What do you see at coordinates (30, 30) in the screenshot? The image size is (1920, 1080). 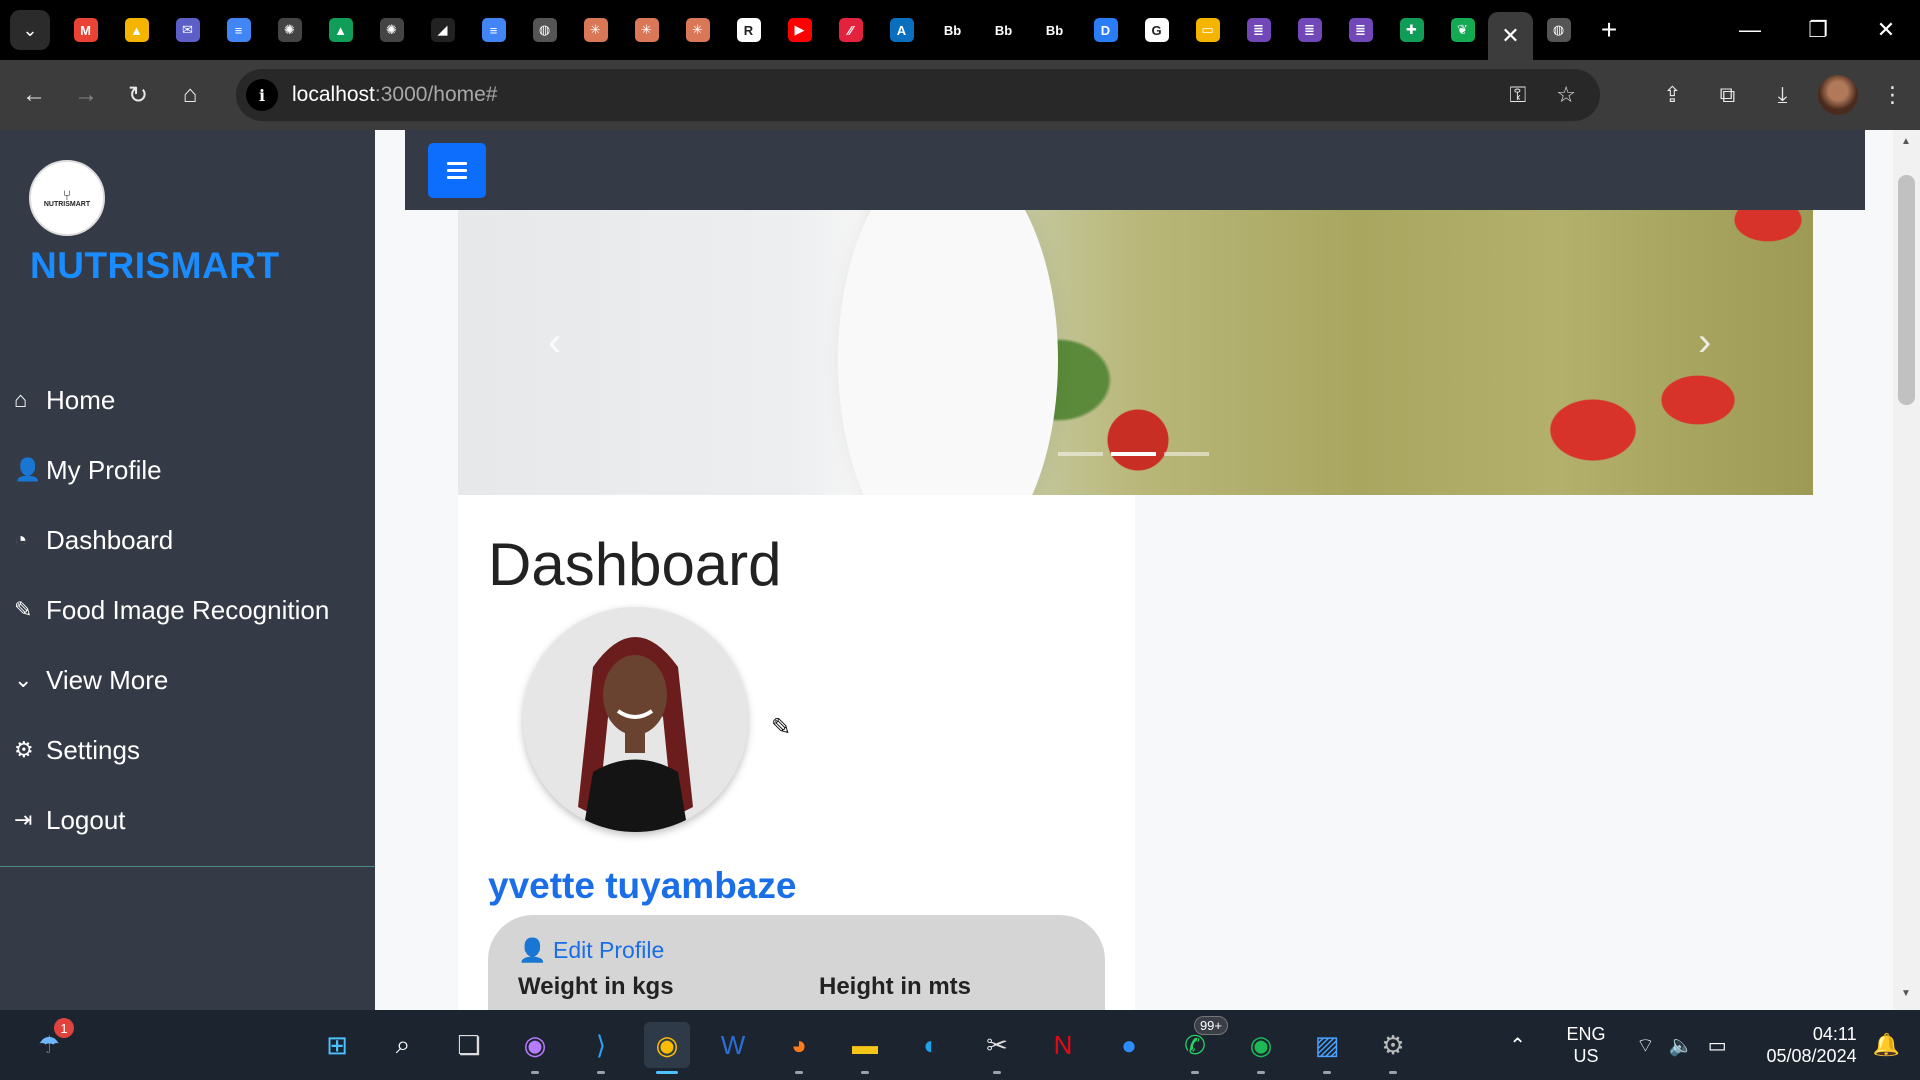 I see `tab-search-button: ⌄` at bounding box center [30, 30].